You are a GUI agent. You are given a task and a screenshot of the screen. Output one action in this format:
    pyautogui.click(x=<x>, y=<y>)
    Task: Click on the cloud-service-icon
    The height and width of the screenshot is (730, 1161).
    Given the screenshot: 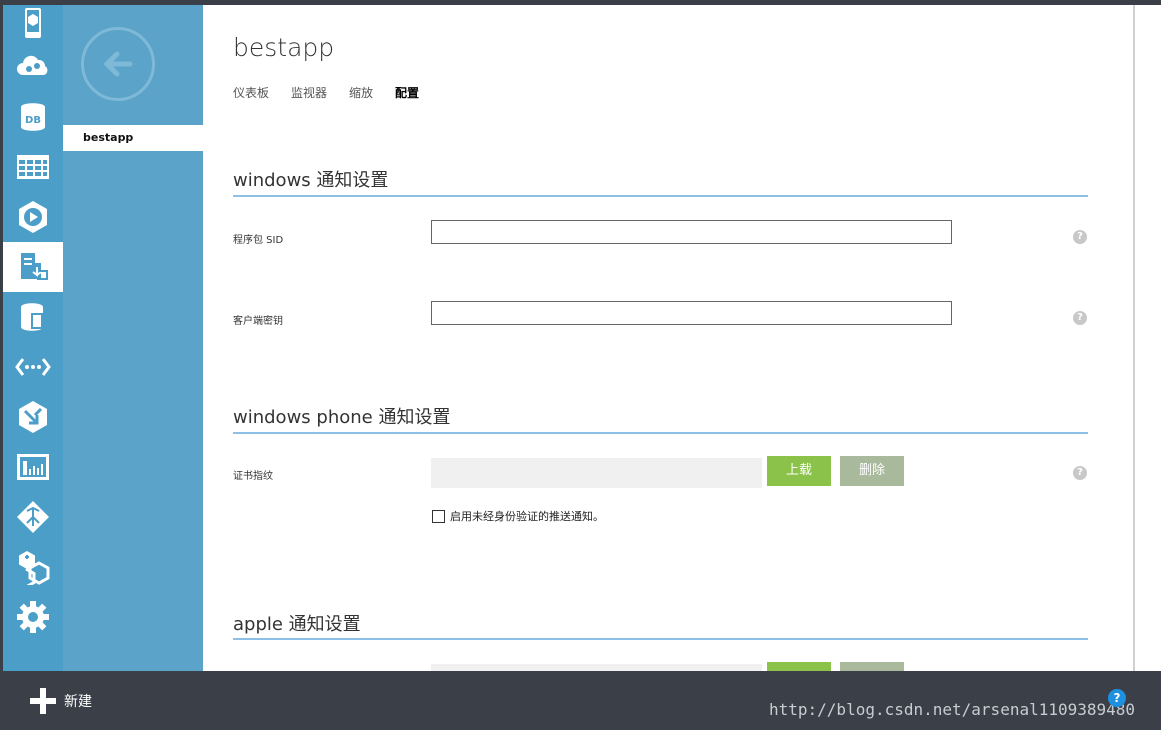 What is the action you would take?
    pyautogui.click(x=32, y=65)
    